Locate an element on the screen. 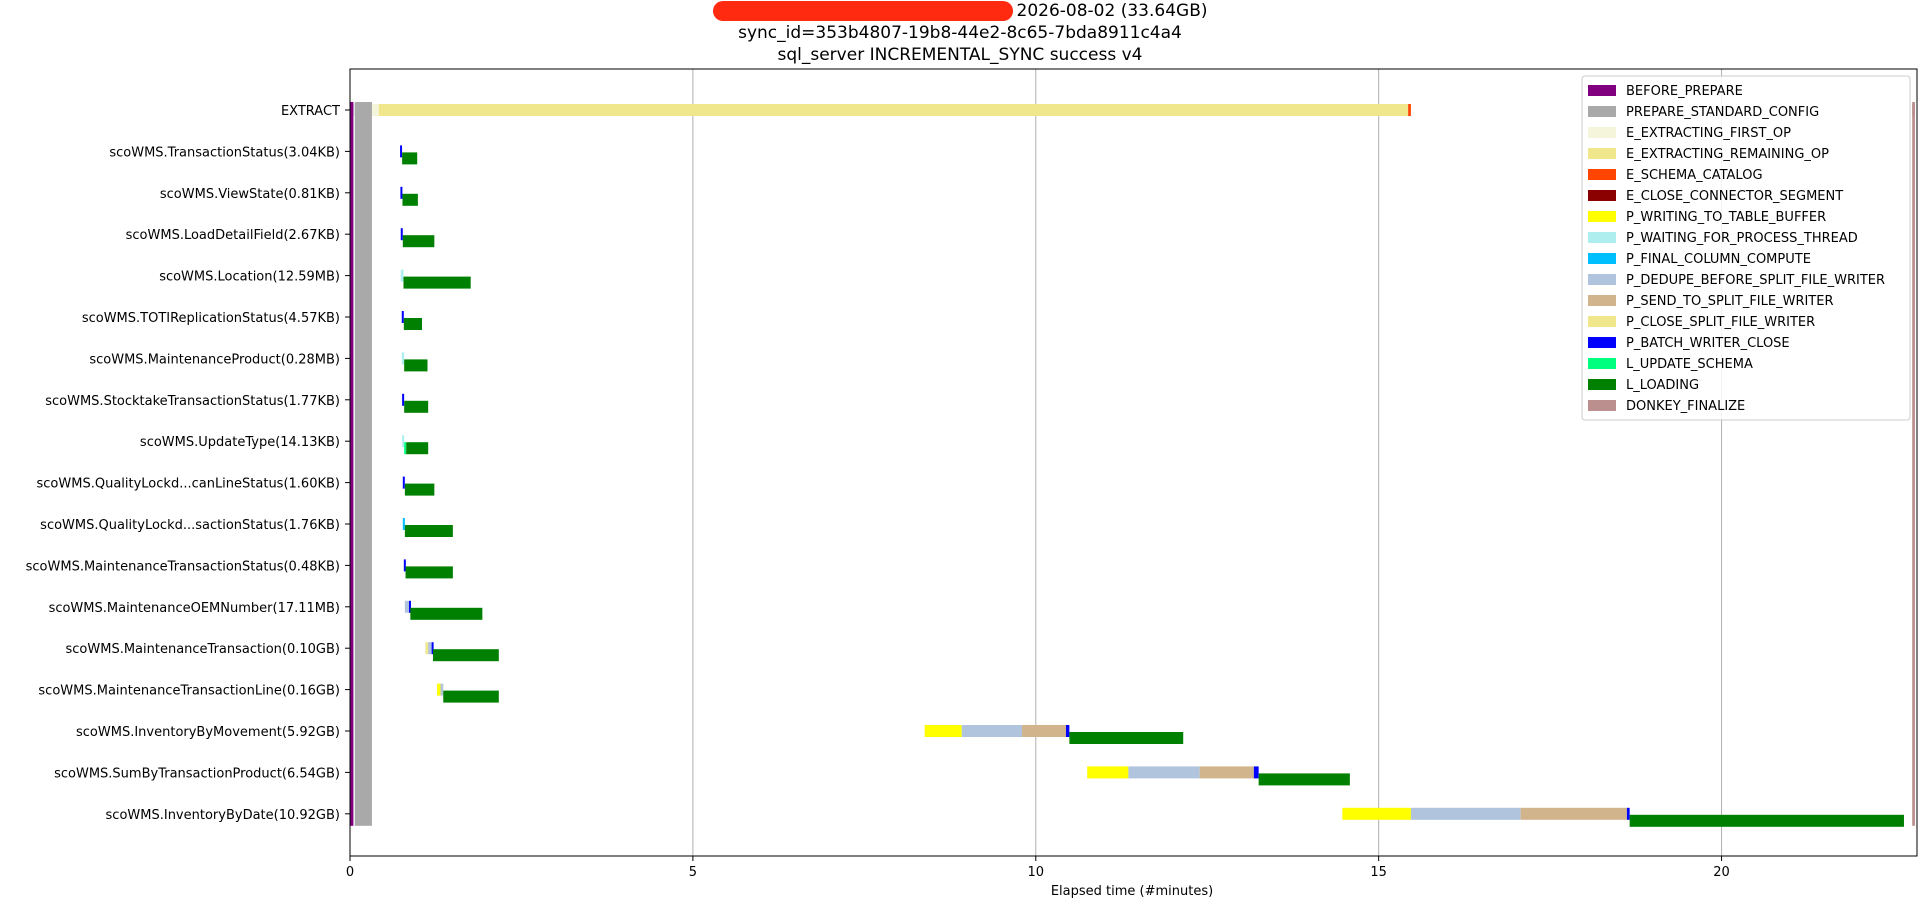 The height and width of the screenshot is (902, 1920). x-tick-label: 15 is located at coordinates (1378, 872).